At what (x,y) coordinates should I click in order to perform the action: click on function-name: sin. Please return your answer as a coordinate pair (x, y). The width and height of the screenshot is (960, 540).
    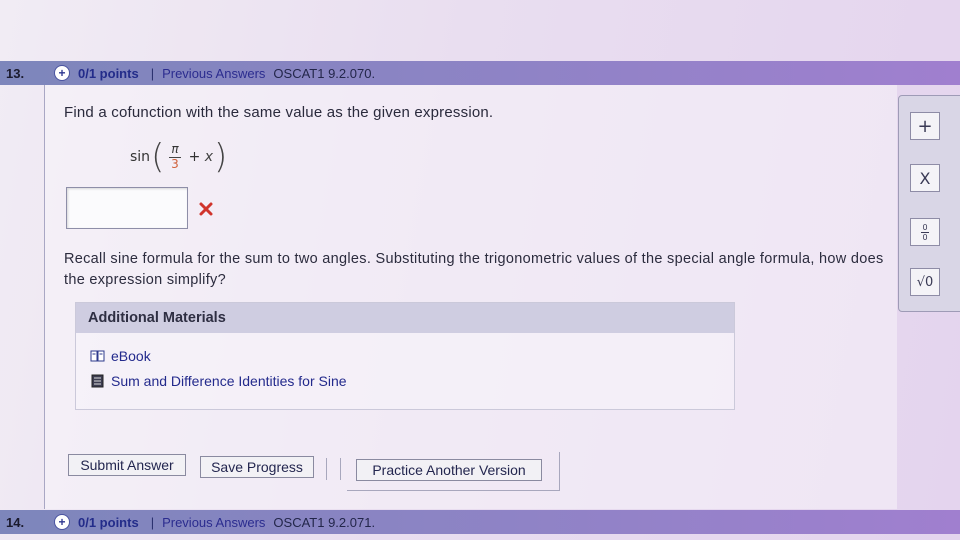
    Looking at the image, I should click on (140, 157).